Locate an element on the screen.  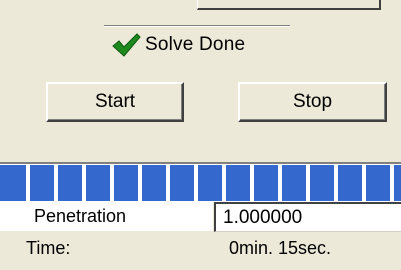
solve-status: Solve Done is located at coordinates (178, 45).